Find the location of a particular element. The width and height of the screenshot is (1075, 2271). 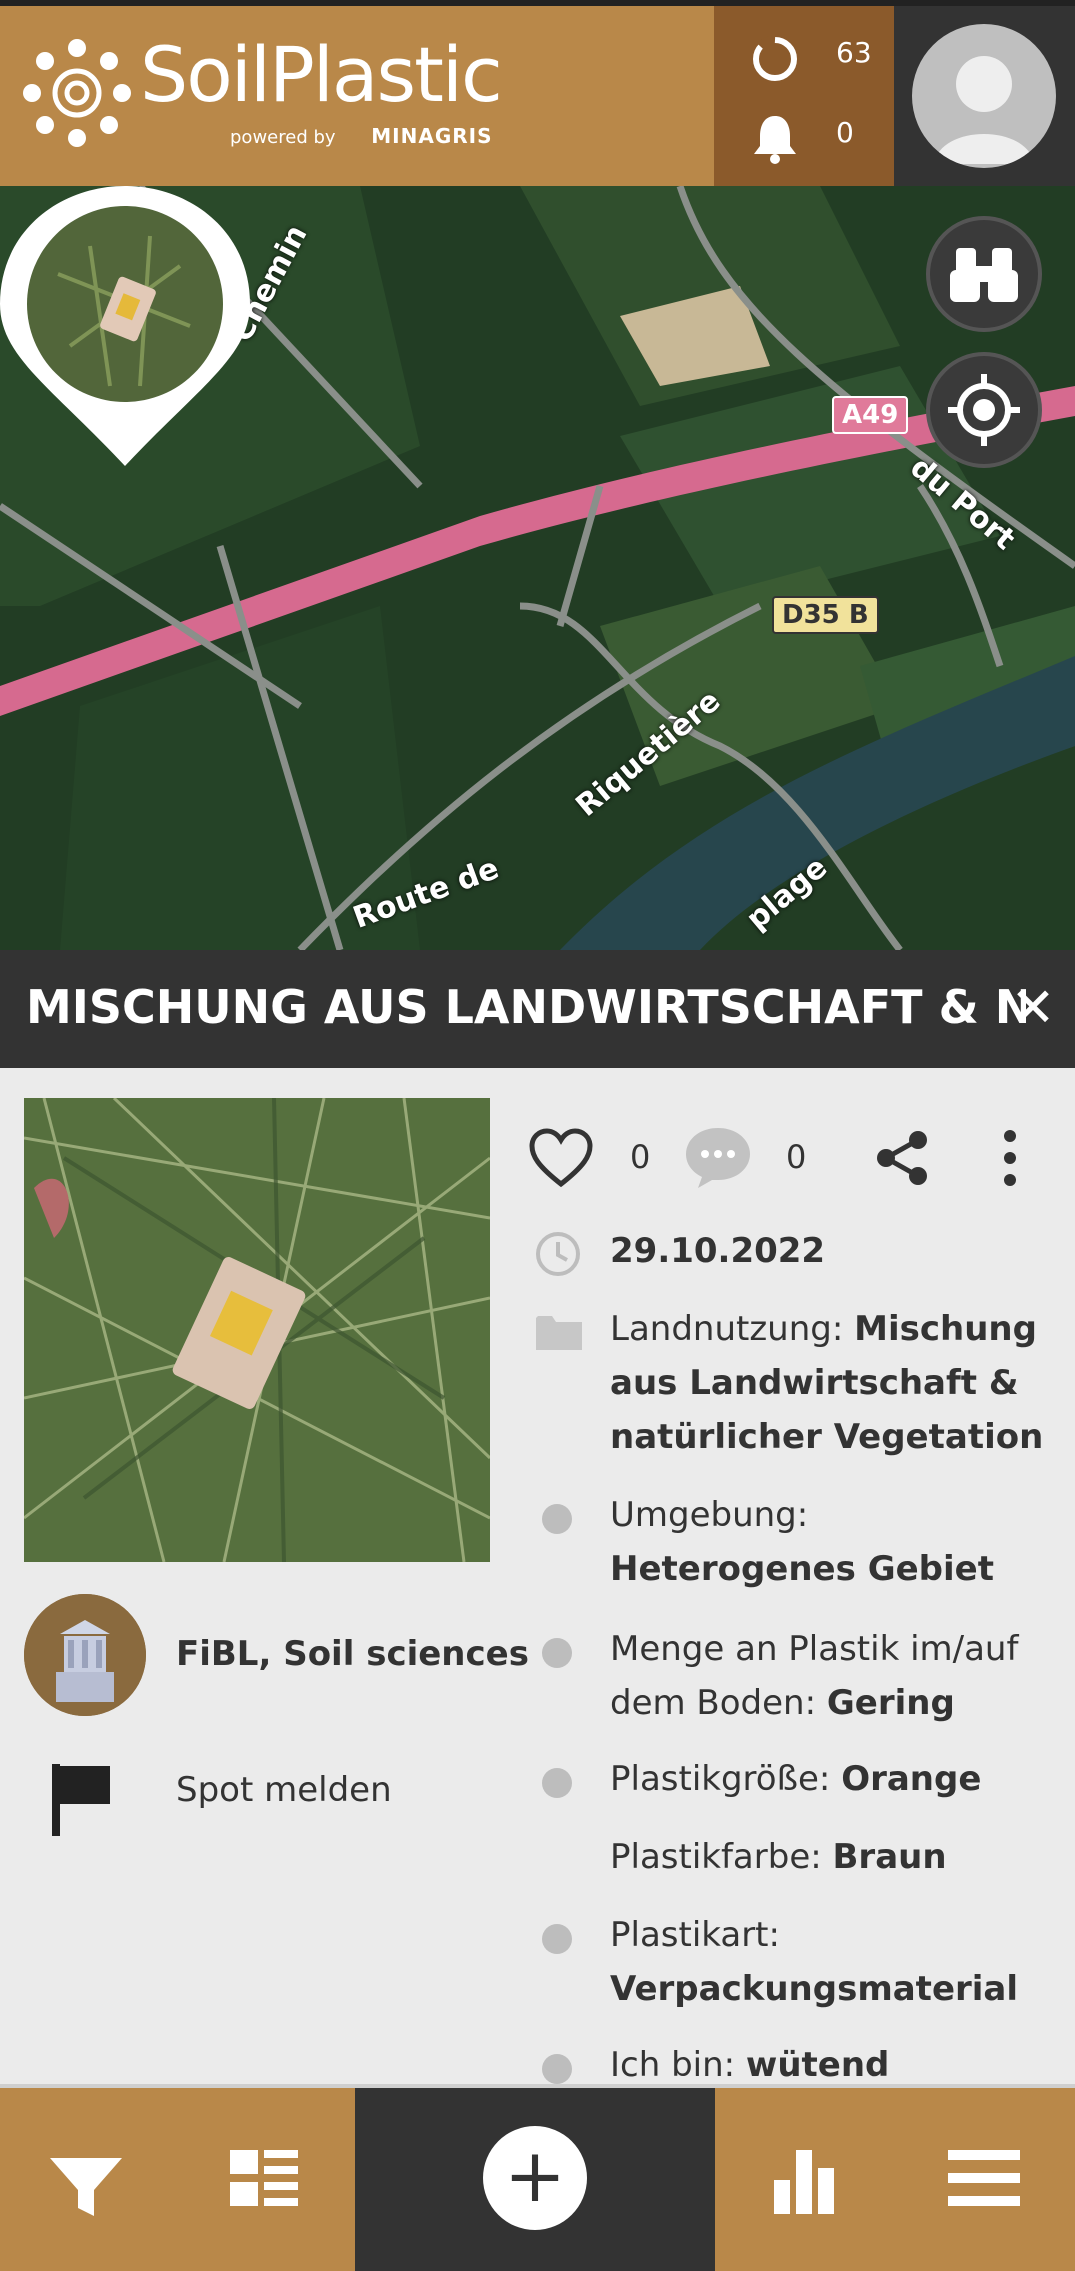

field-label: Ich bin: is located at coordinates (678, 2064).